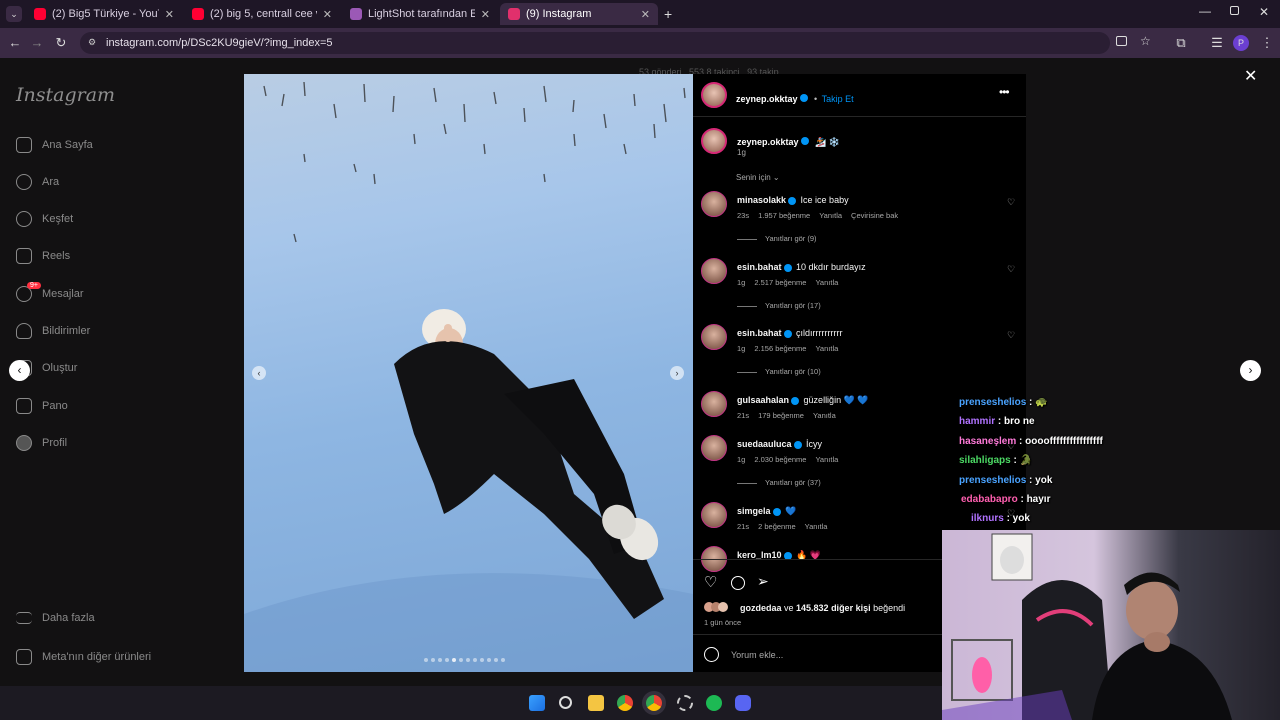 The height and width of the screenshot is (720, 1280). I want to click on translate-button: Çevirisine bak, so click(874, 215).